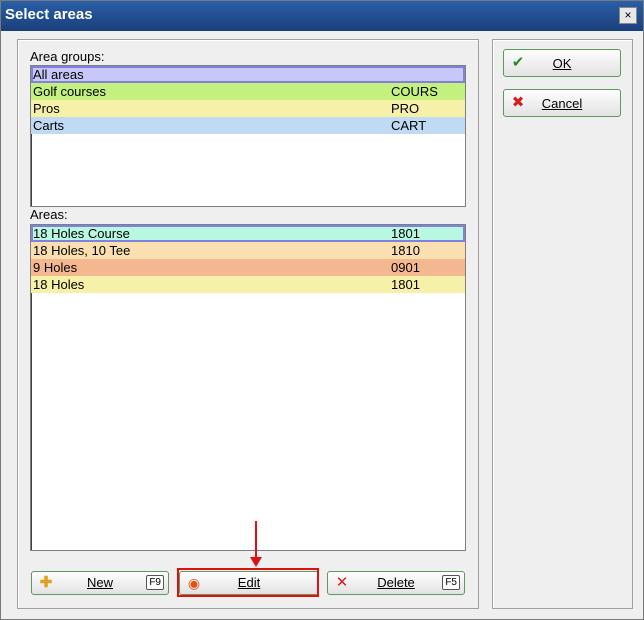 The width and height of the screenshot is (644, 620). Describe the element at coordinates (409, 125) in the screenshot. I see `item-code: CART` at that location.